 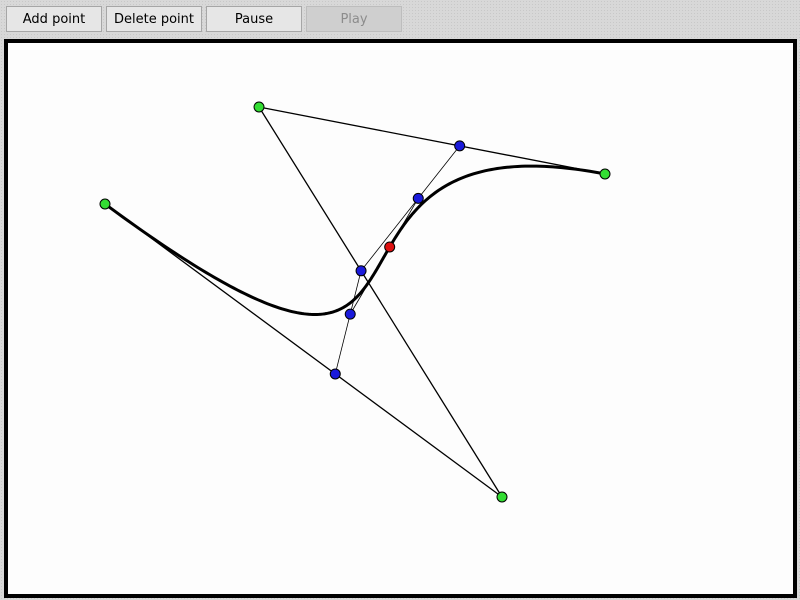 I want to click on curve-point, so click(x=390, y=247).